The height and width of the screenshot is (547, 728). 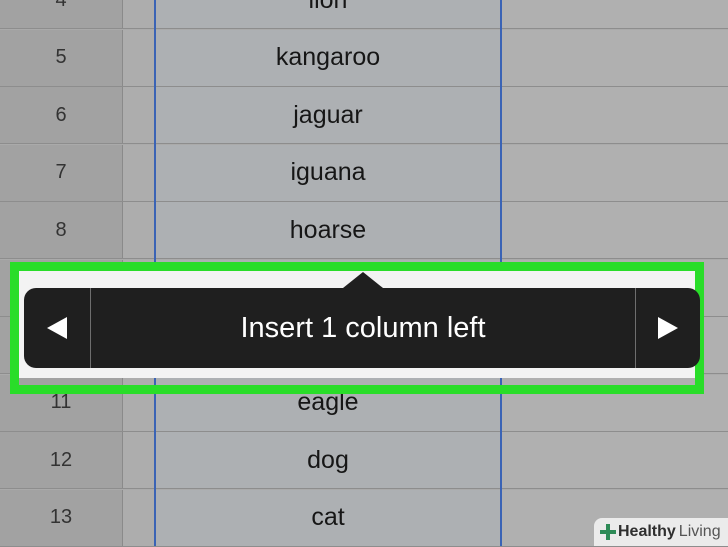 I want to click on row-number: 12, so click(x=61, y=460).